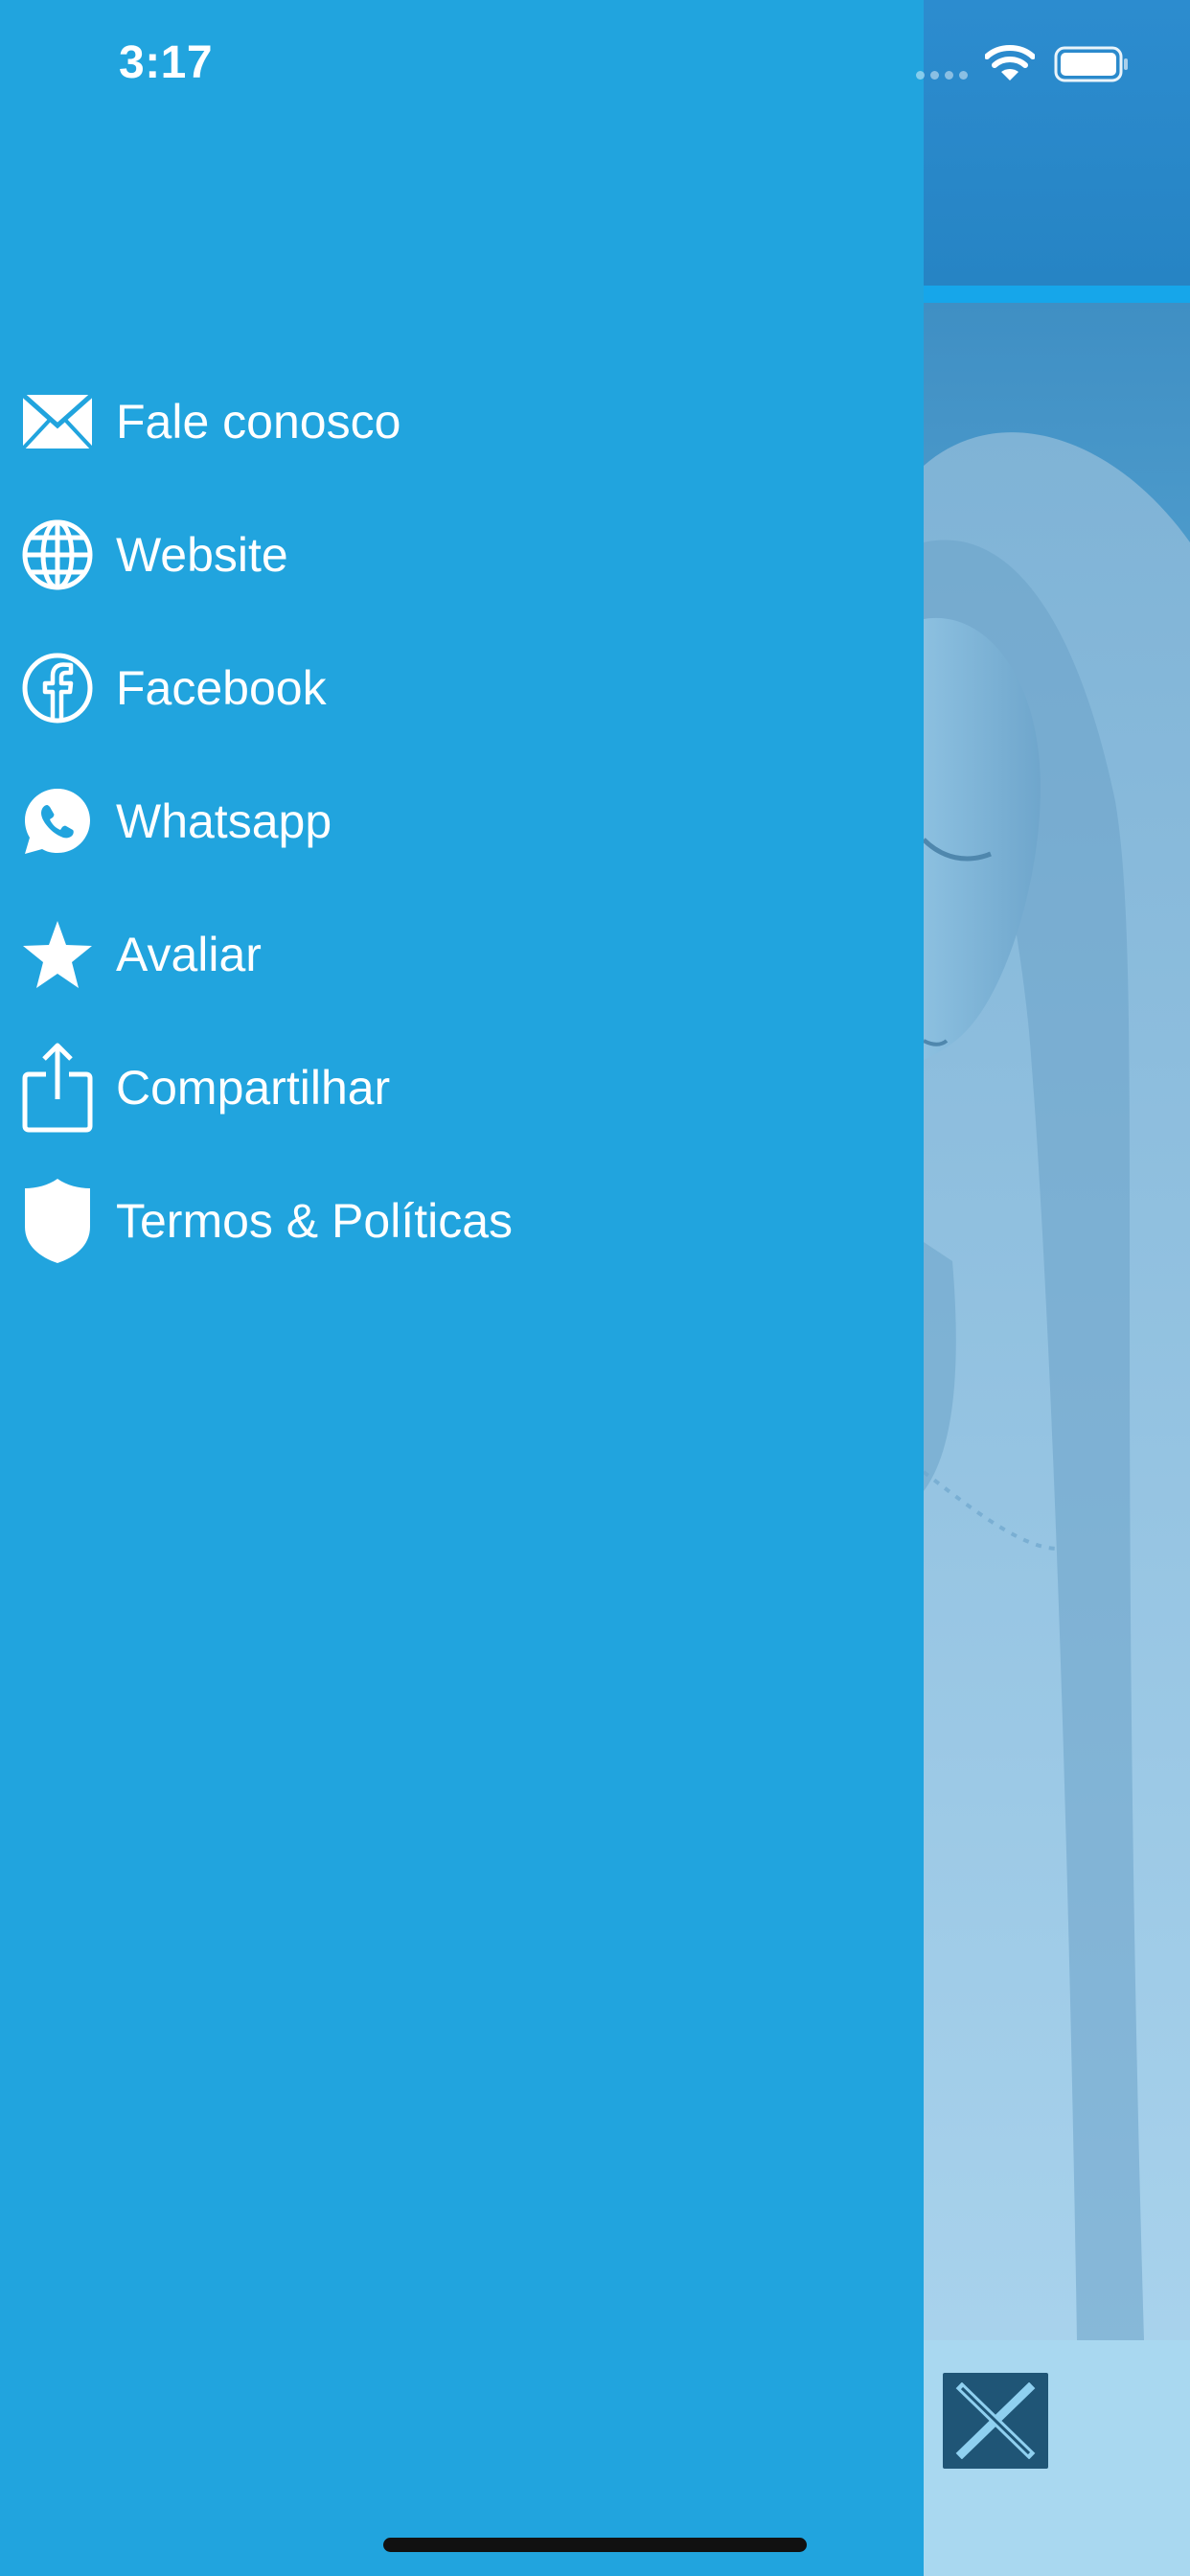 The width and height of the screenshot is (1190, 2576). What do you see at coordinates (462, 688) in the screenshot?
I see `menu-item-facebook: Facebook` at bounding box center [462, 688].